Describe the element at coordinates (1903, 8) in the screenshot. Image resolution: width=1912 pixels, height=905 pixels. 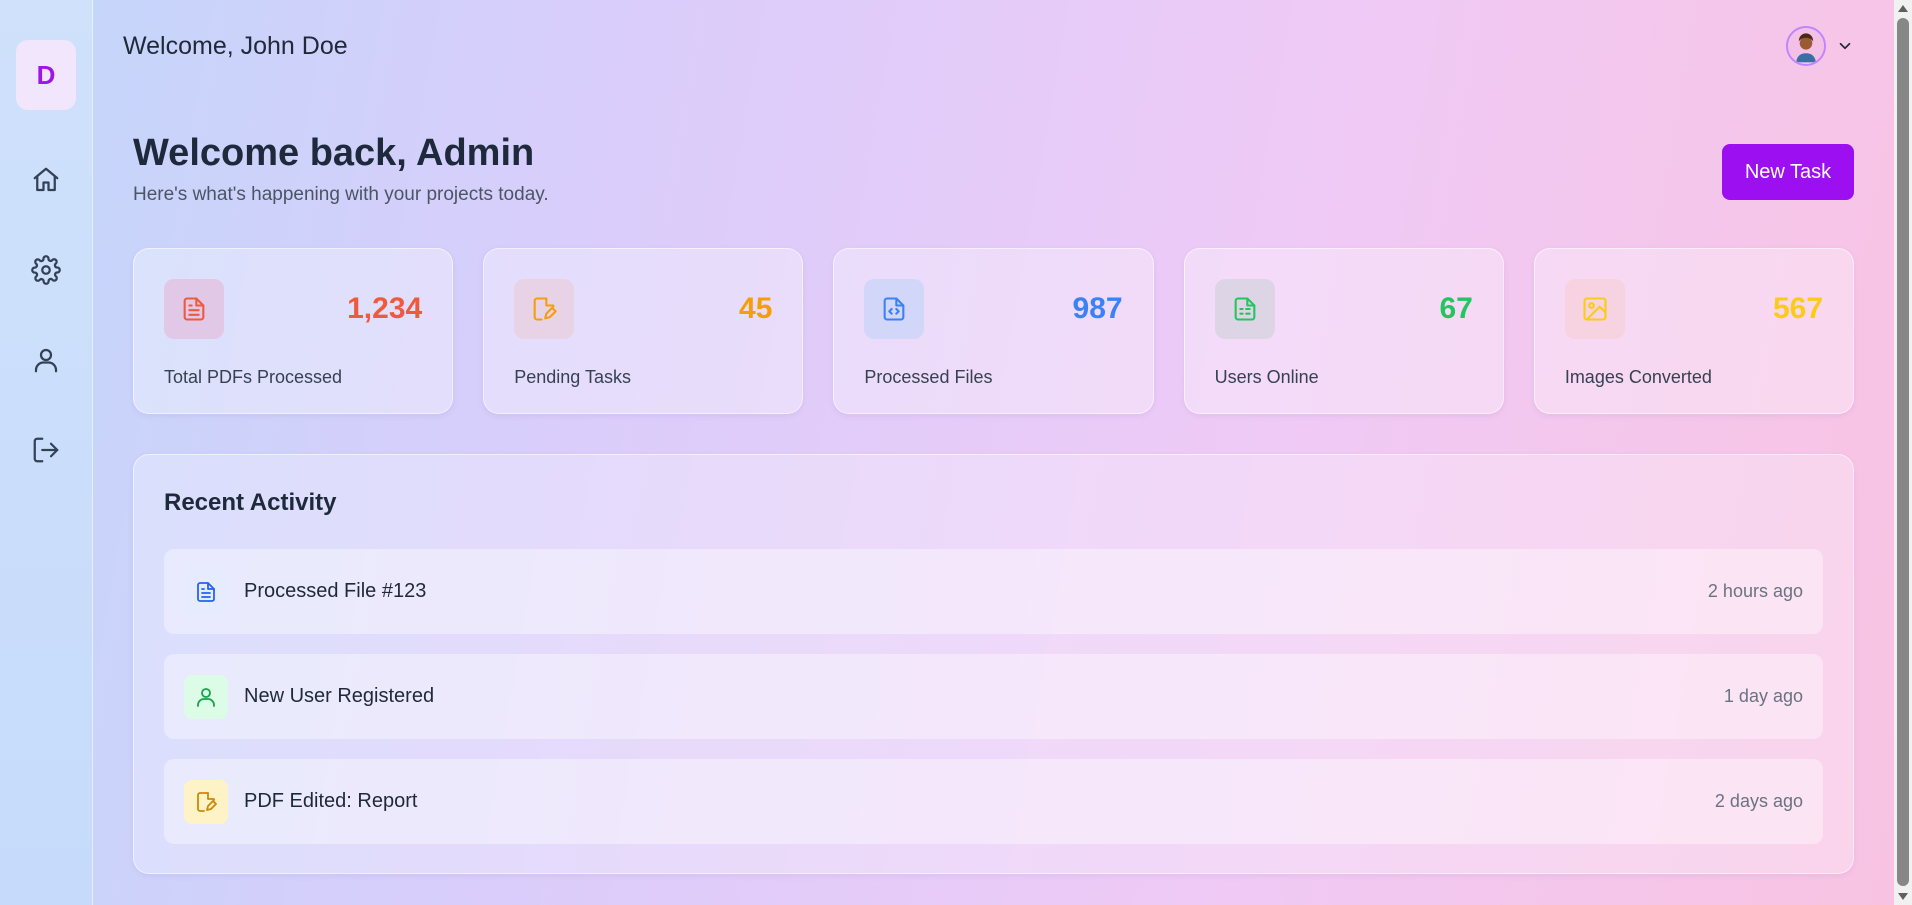
I see `scroll-up-arrow-icon` at that location.